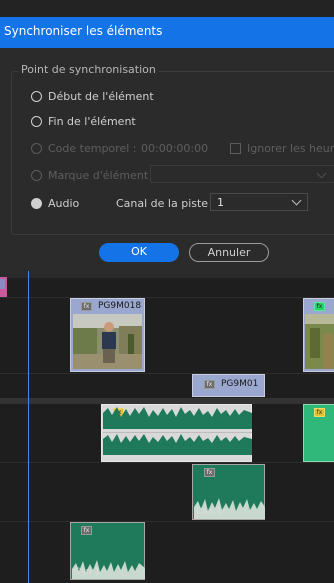  I want to click on timecode-radio, so click(36, 148).